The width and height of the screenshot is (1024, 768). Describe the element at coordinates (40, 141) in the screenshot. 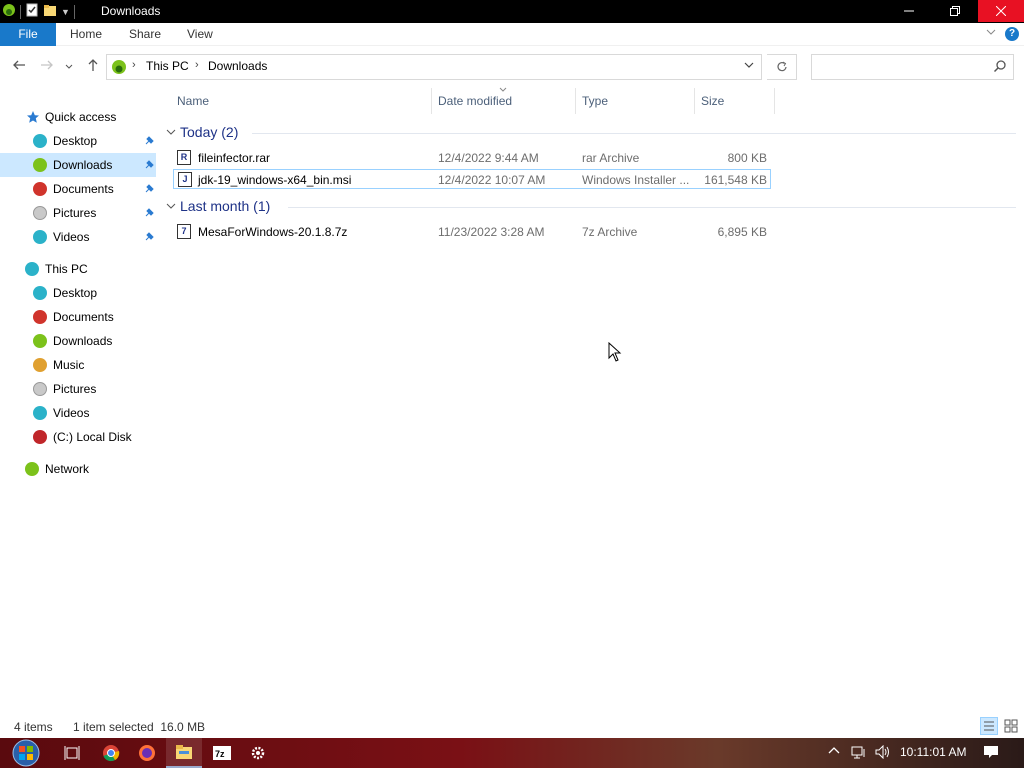

I see `desktop-folder-icon` at that location.